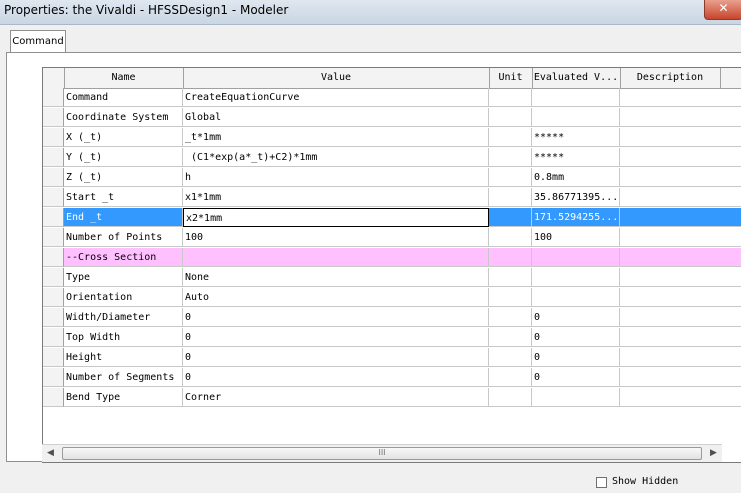 This screenshot has height=493, width=741. I want to click on cell-evaluated: 100, so click(576, 237).